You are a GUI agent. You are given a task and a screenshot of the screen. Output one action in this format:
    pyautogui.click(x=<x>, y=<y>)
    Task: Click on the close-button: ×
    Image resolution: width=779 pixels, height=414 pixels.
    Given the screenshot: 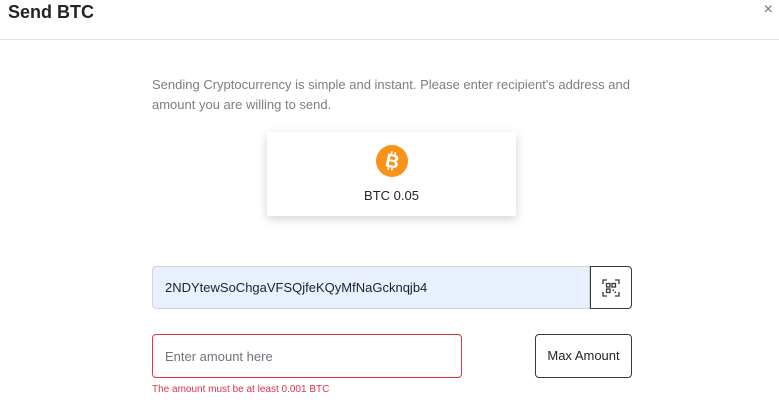 What is the action you would take?
    pyautogui.click(x=768, y=10)
    